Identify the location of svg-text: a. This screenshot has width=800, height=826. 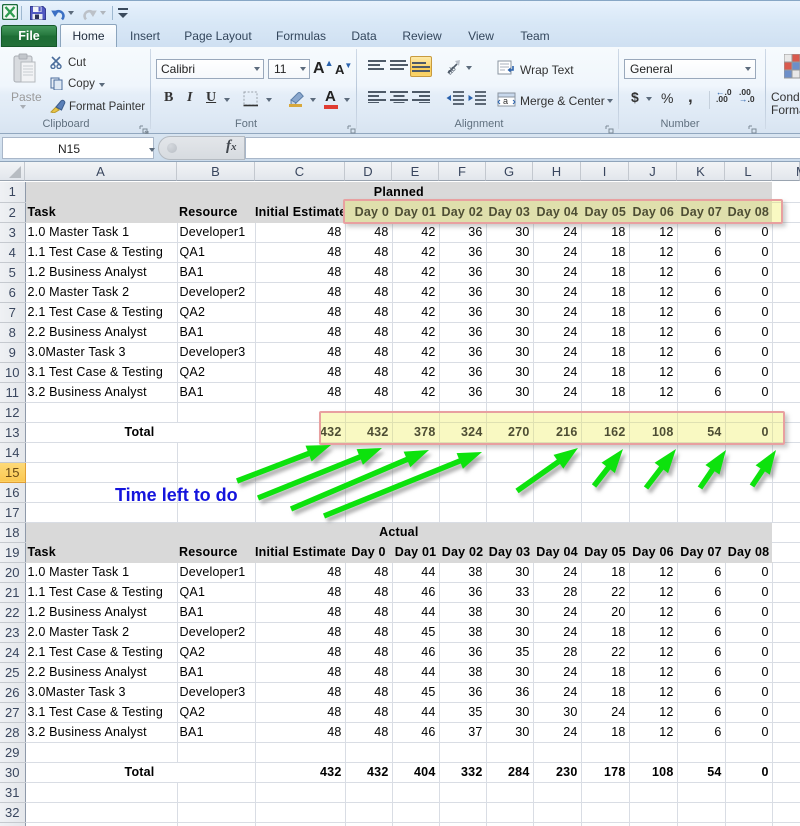
(505, 101).